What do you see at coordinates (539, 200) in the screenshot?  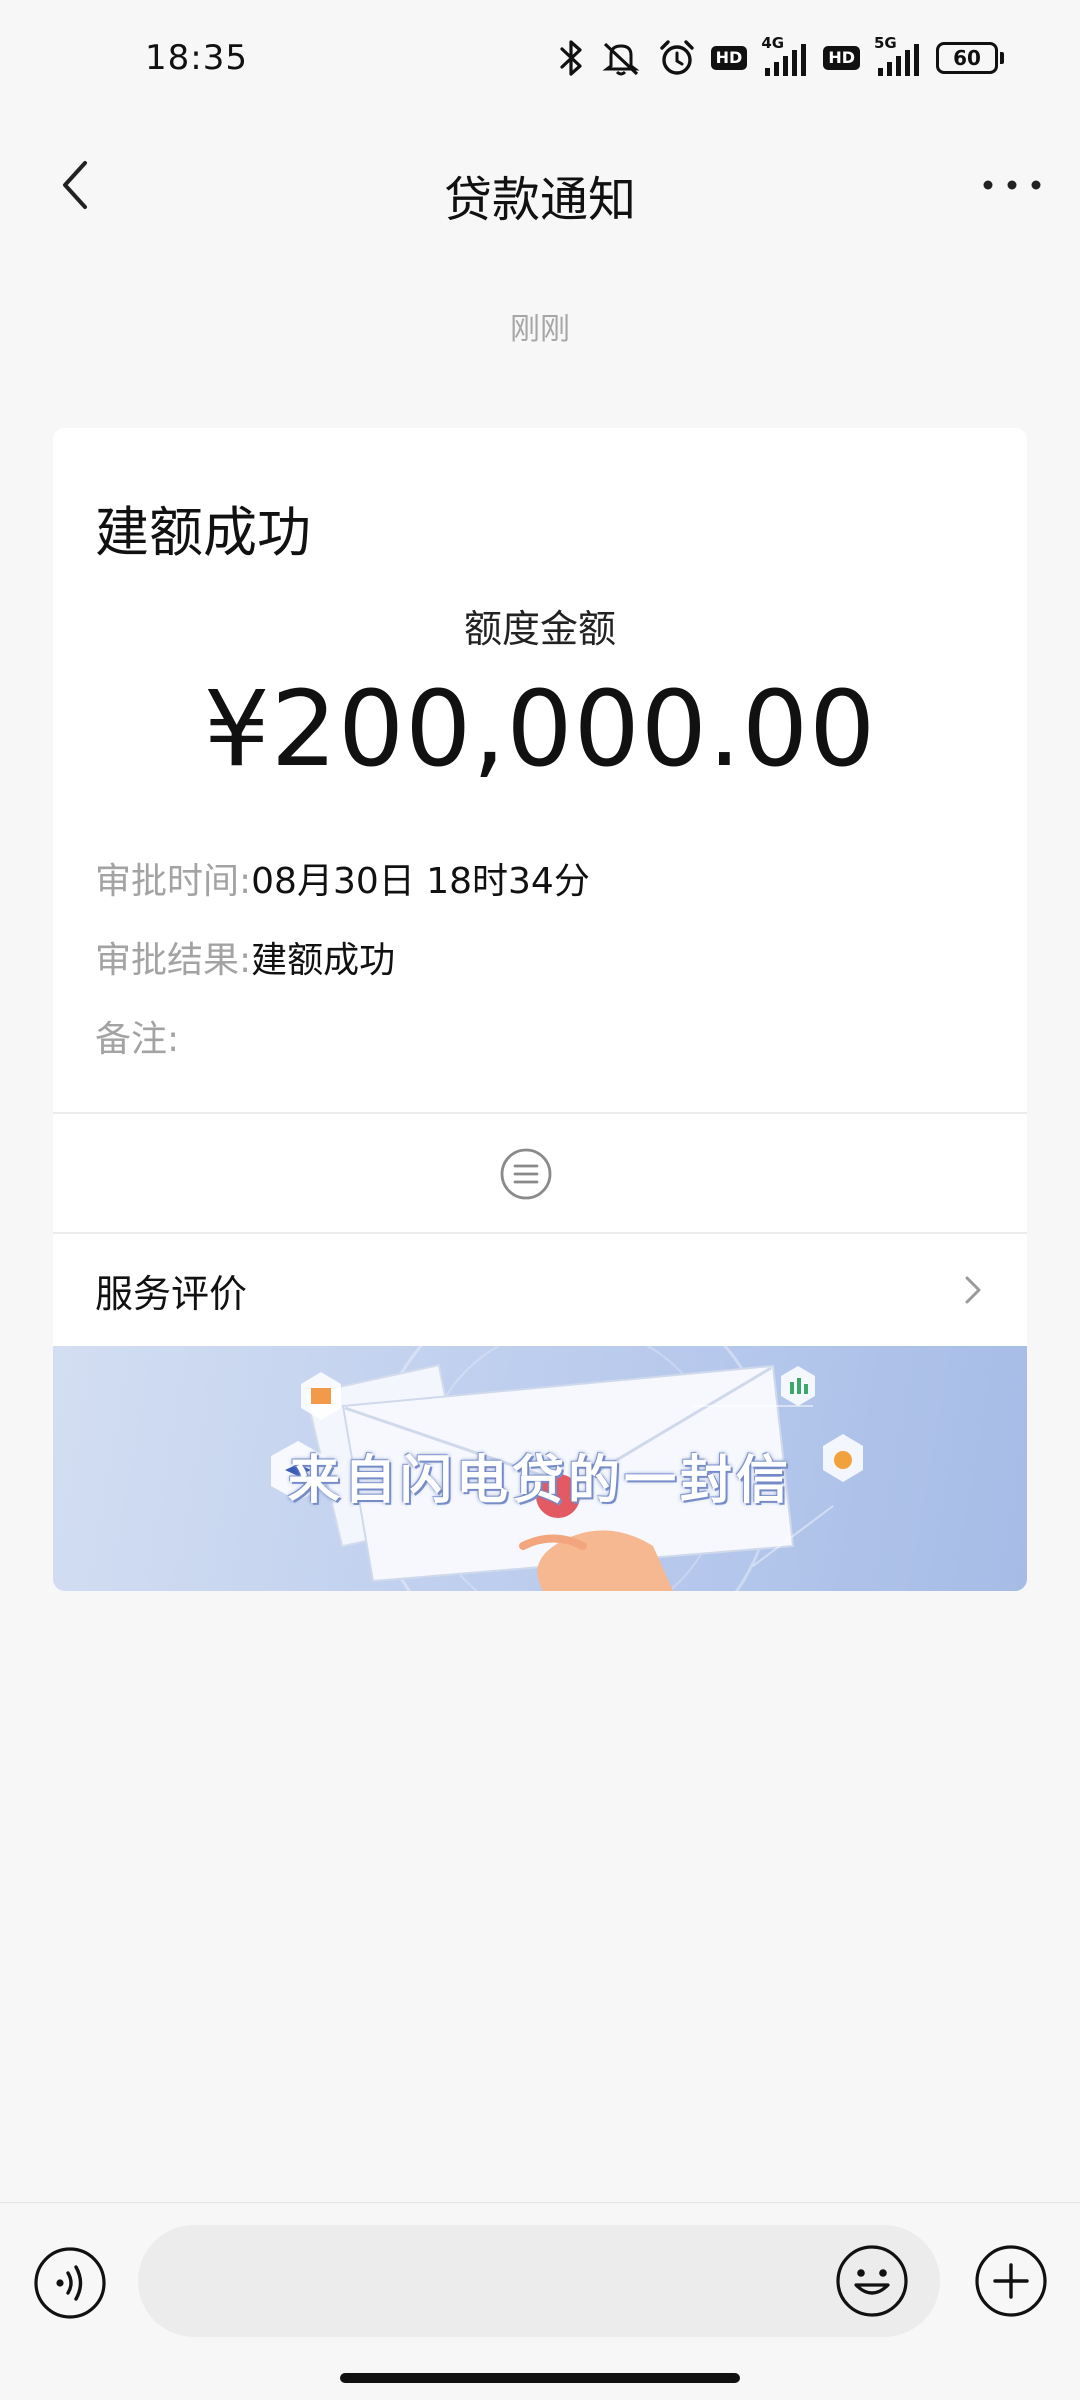 I see `page-title: 贷款通知` at bounding box center [539, 200].